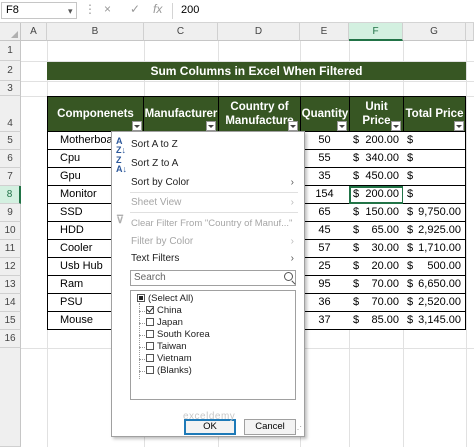 The width and height of the screenshot is (474, 447). I want to click on checkbox-partial-icon, so click(141, 298).